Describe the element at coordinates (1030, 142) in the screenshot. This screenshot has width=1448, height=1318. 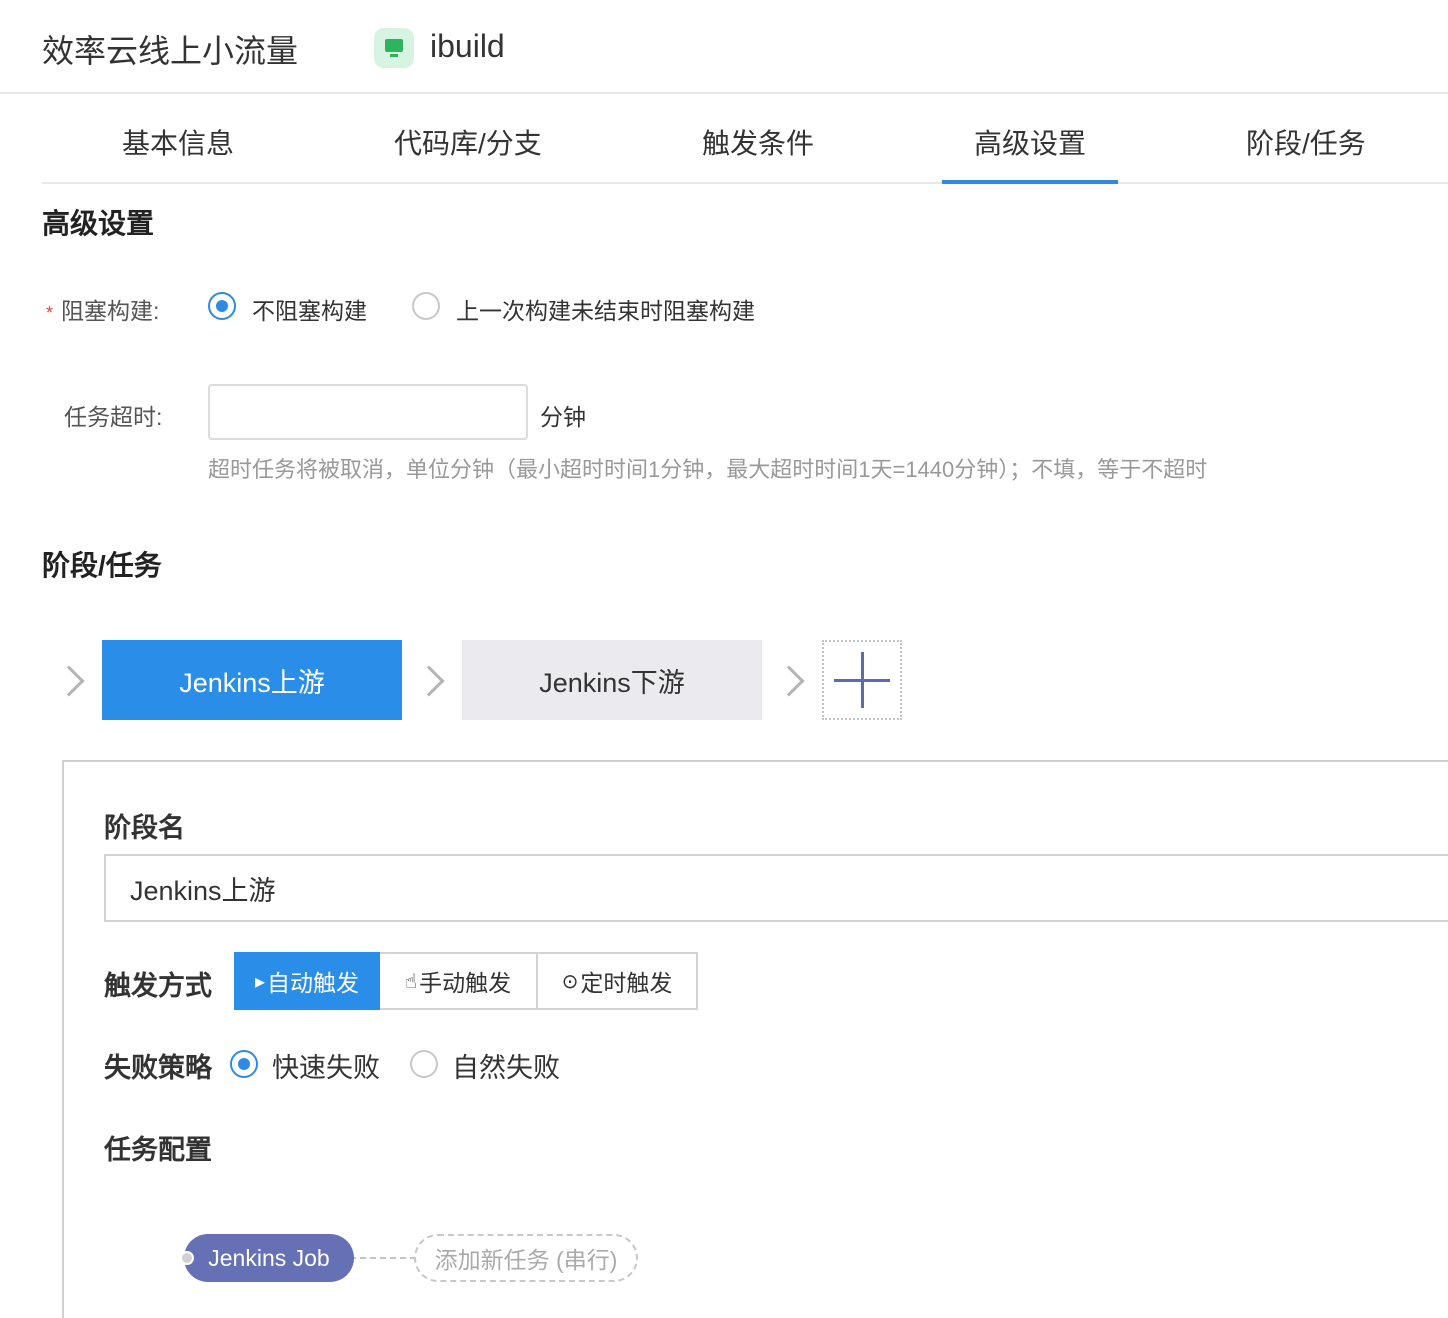
I see `tab-advanced-settings: 高级设置` at that location.